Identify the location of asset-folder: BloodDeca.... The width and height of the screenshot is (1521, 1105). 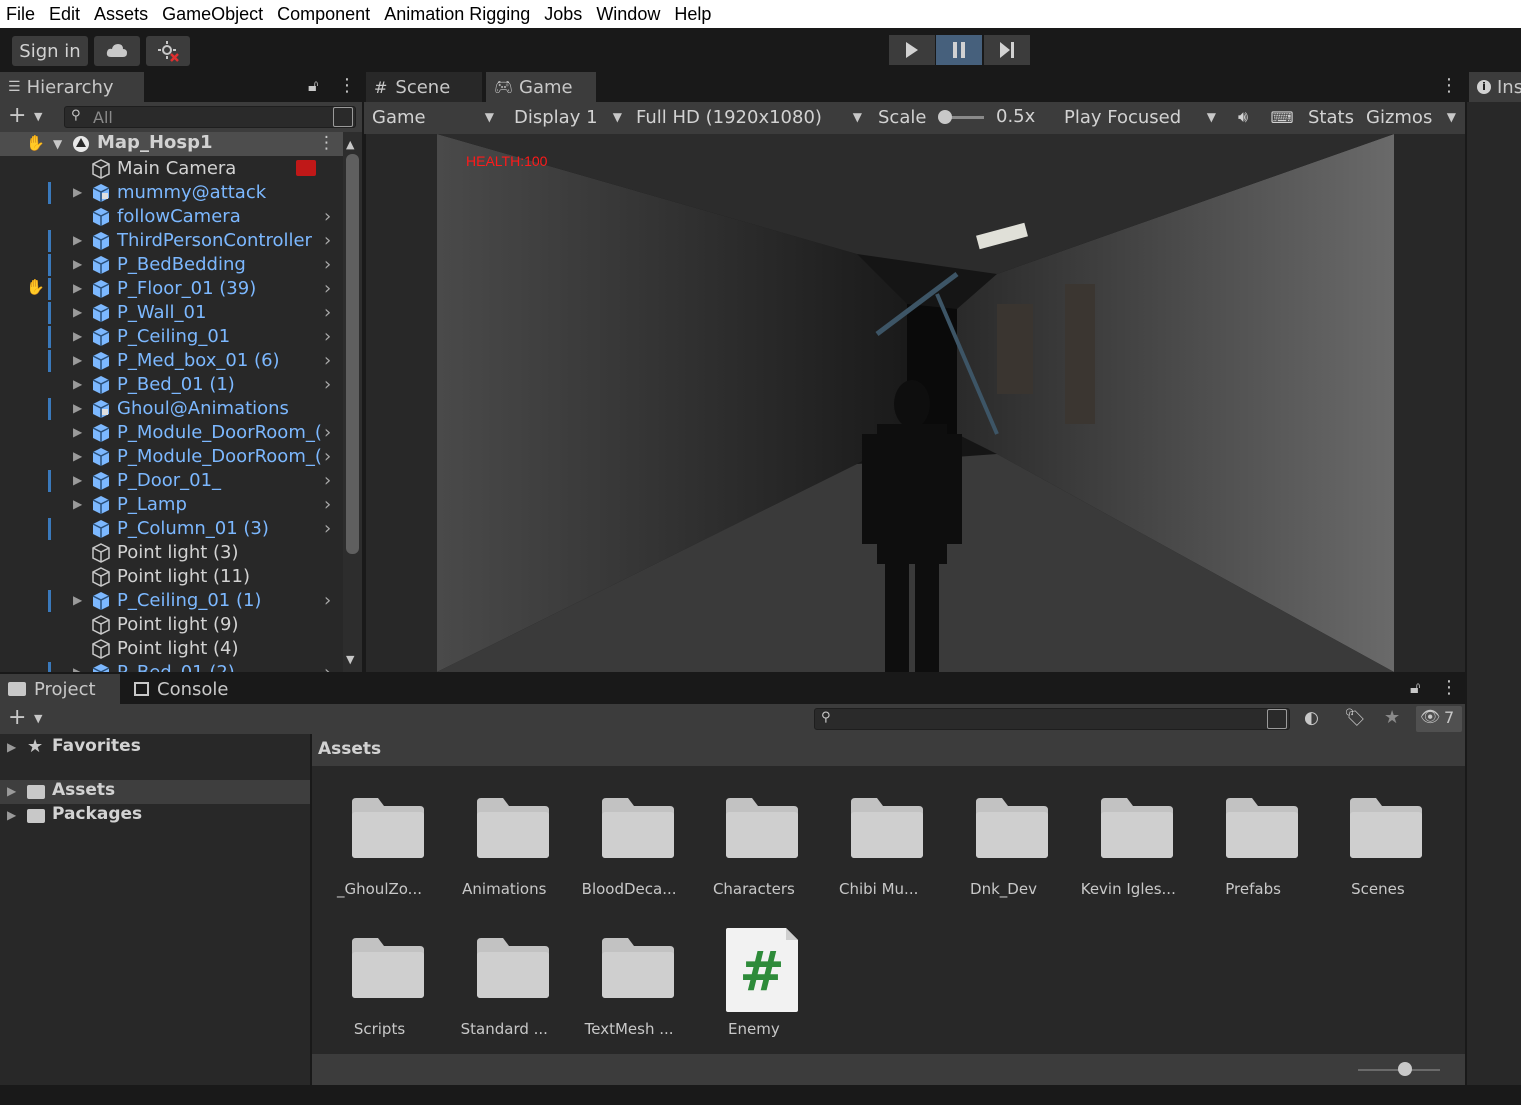
(627, 853).